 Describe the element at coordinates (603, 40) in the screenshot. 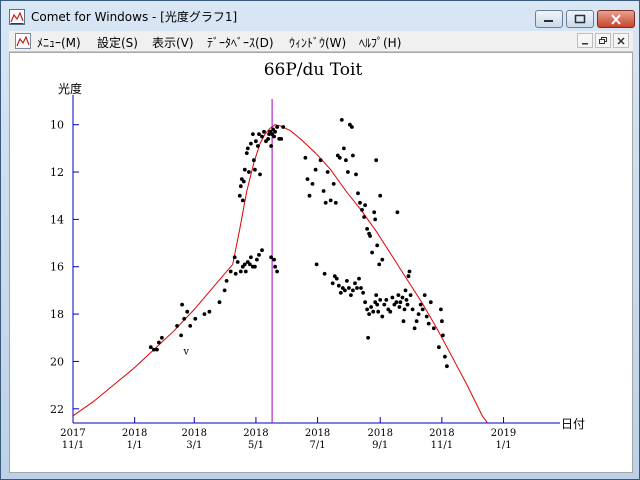

I see `child-restore-button` at that location.